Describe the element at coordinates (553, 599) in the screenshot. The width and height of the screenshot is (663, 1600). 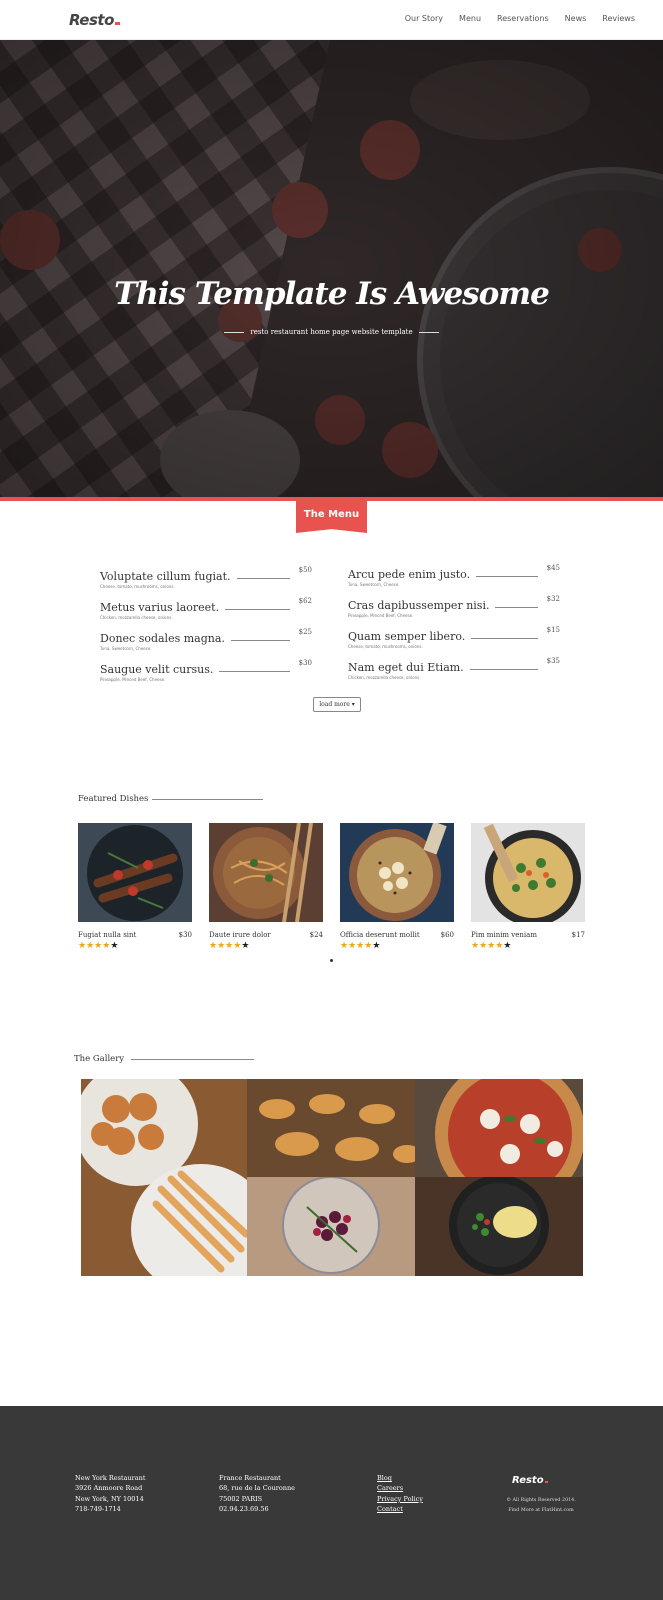
I see `menu-item-price: $32` at that location.